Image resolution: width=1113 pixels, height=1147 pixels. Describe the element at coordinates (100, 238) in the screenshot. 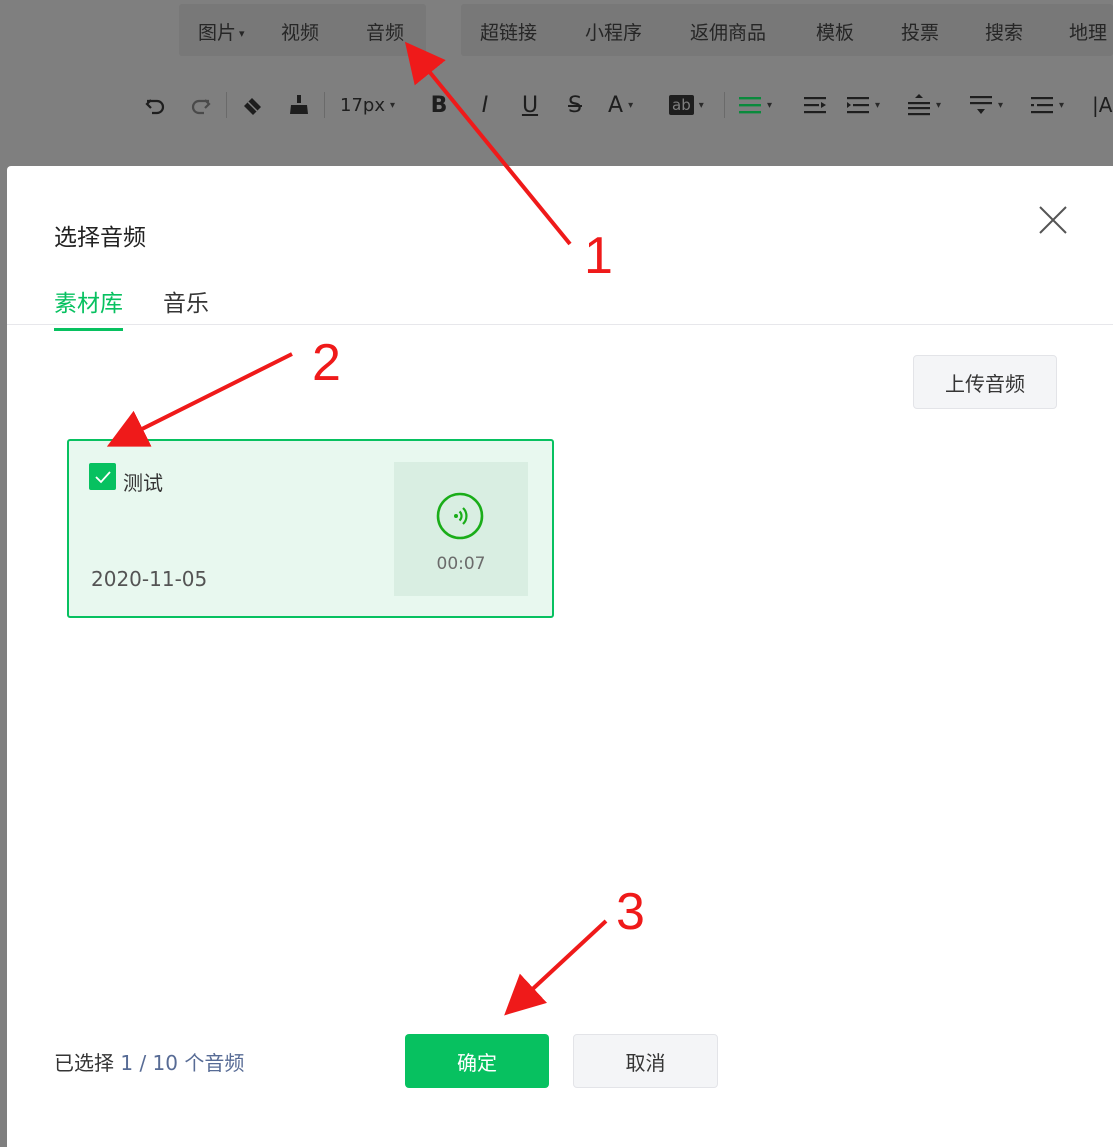

I see `dialog-title: 选择音频` at that location.